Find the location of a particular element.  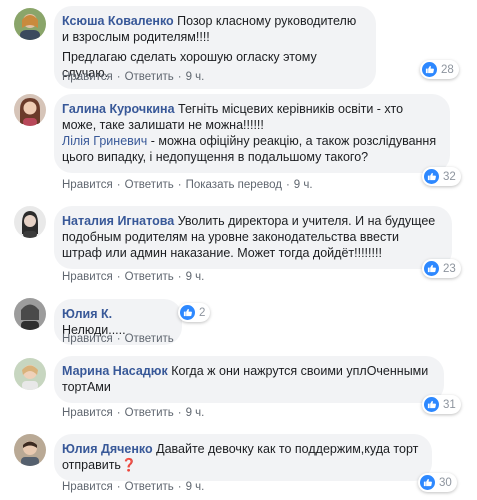

reaction-count: 28 is located at coordinates (439, 69).